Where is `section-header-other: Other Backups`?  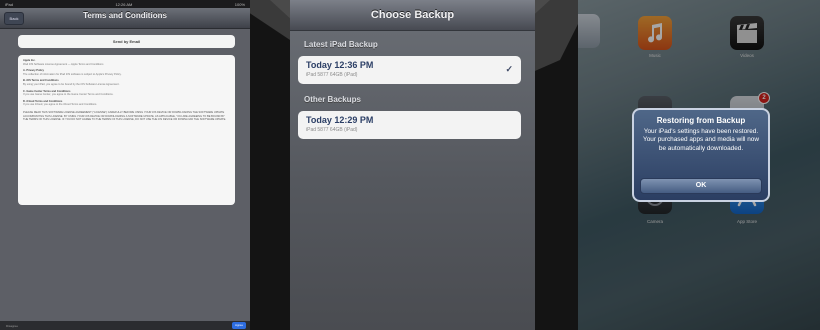
section-header-other: Other Backups is located at coordinates (332, 99).